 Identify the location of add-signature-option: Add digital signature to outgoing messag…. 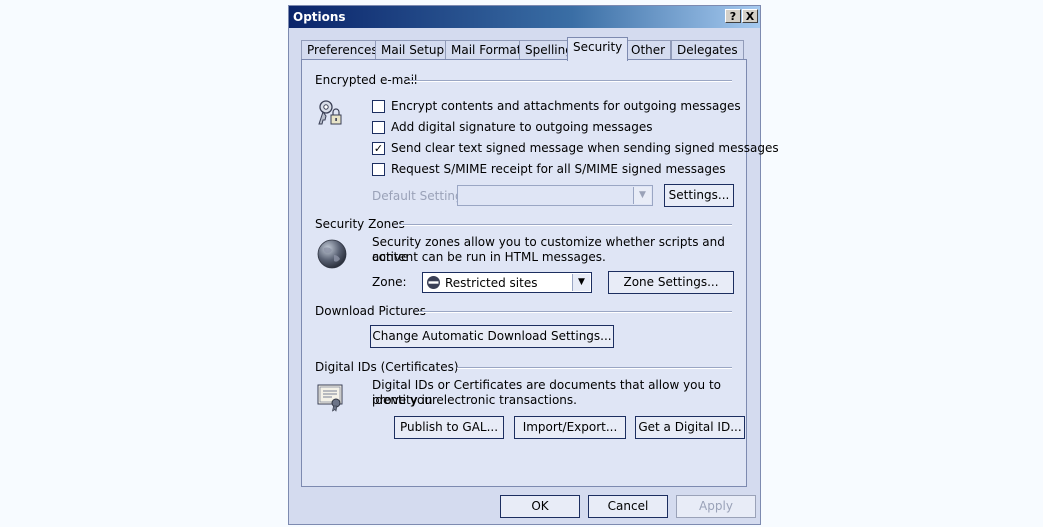
(512, 127).